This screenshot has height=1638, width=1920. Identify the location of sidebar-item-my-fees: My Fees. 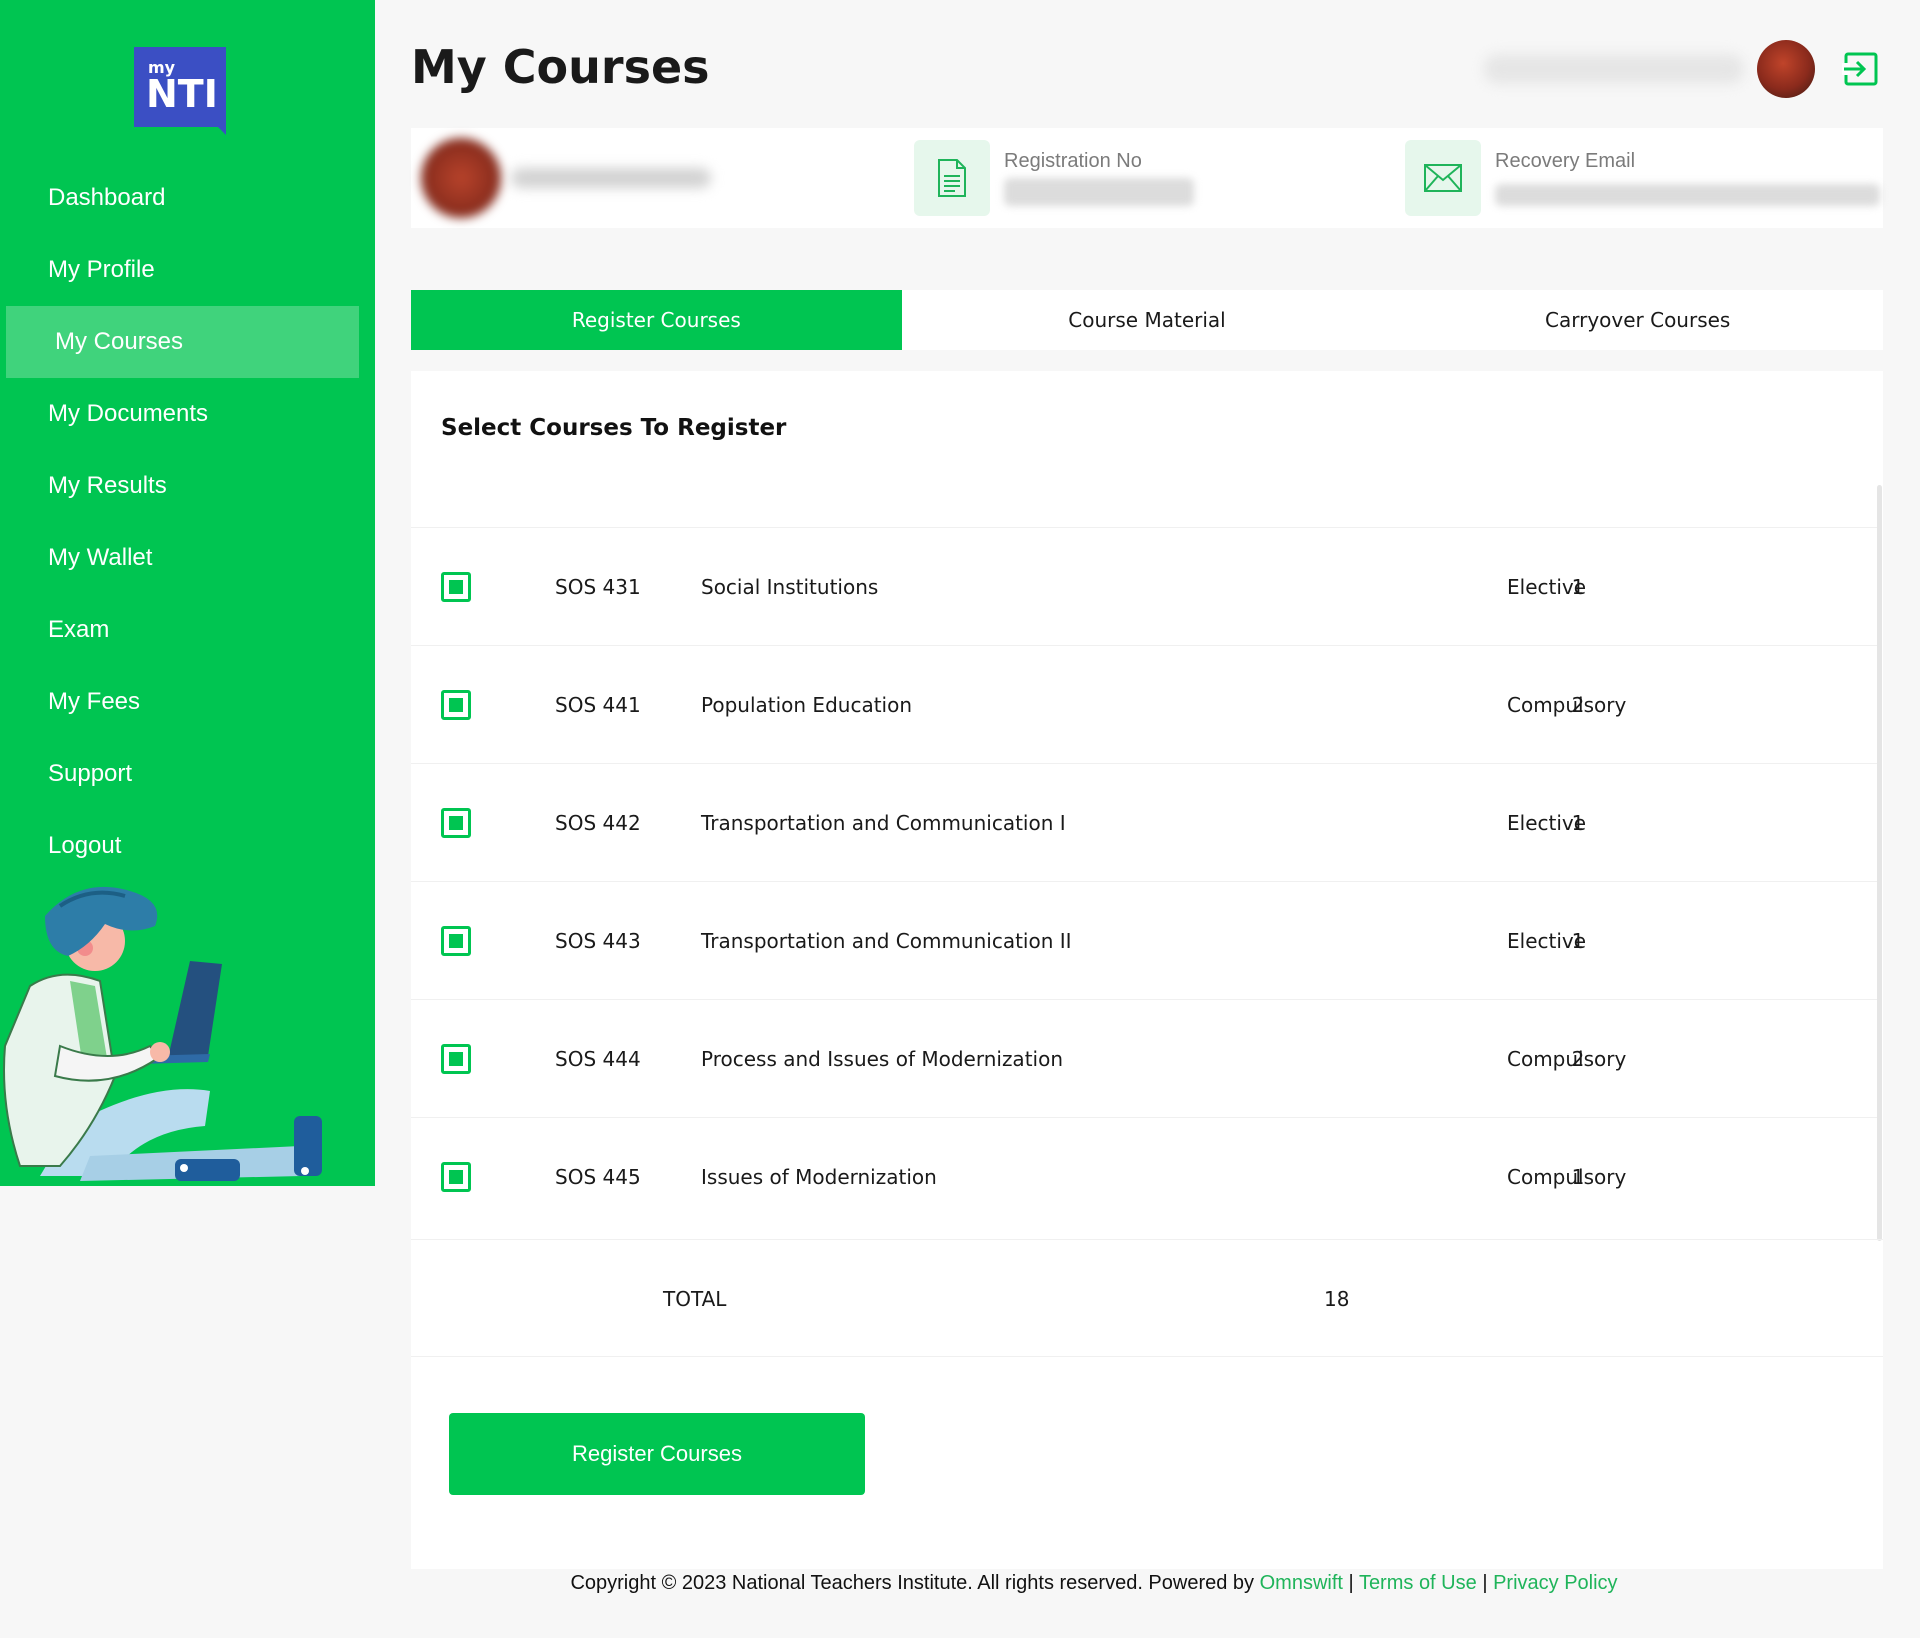
(187, 702).